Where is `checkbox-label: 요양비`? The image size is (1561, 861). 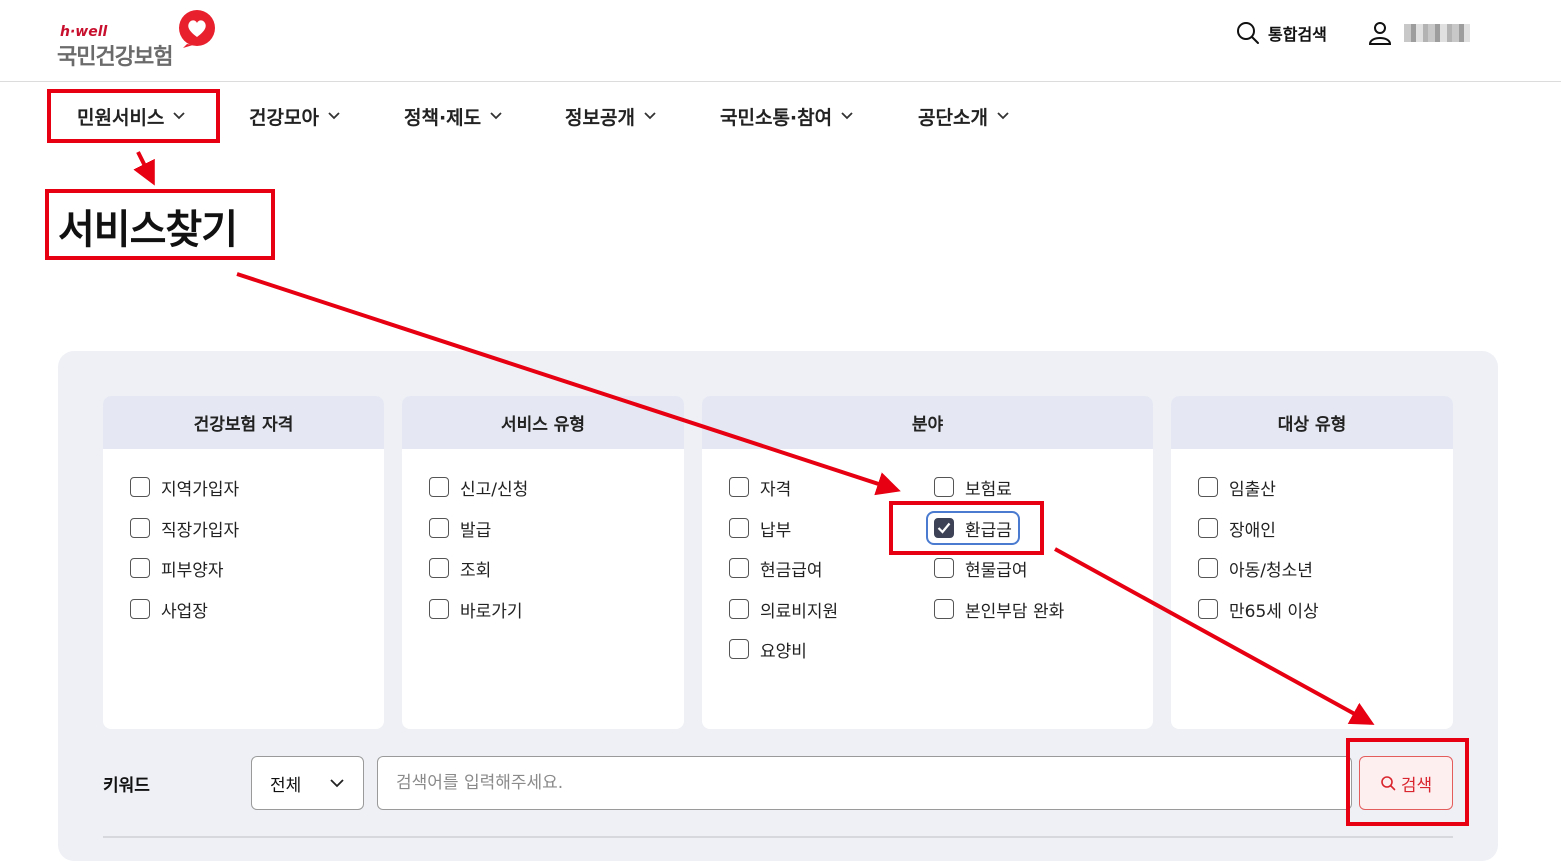
checkbox-label: 요양비 is located at coordinates (783, 651).